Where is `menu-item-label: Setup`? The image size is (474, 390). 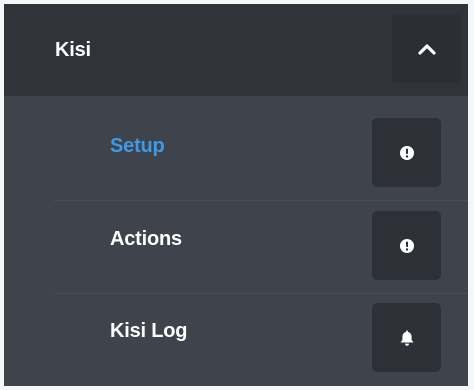
menu-item-label: Setup is located at coordinates (137, 146).